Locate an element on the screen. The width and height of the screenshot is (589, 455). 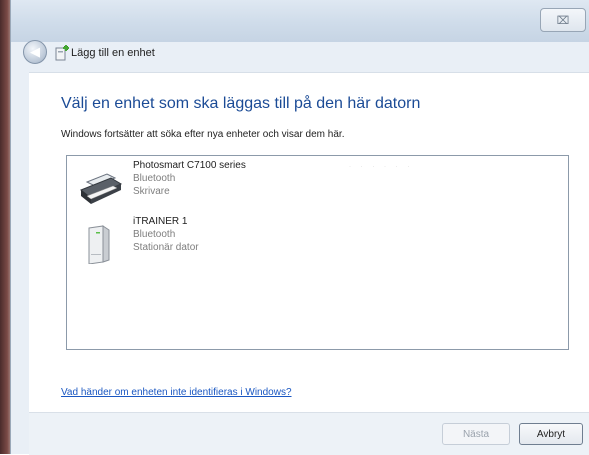
cancel-button: Avbryt is located at coordinates (551, 434).